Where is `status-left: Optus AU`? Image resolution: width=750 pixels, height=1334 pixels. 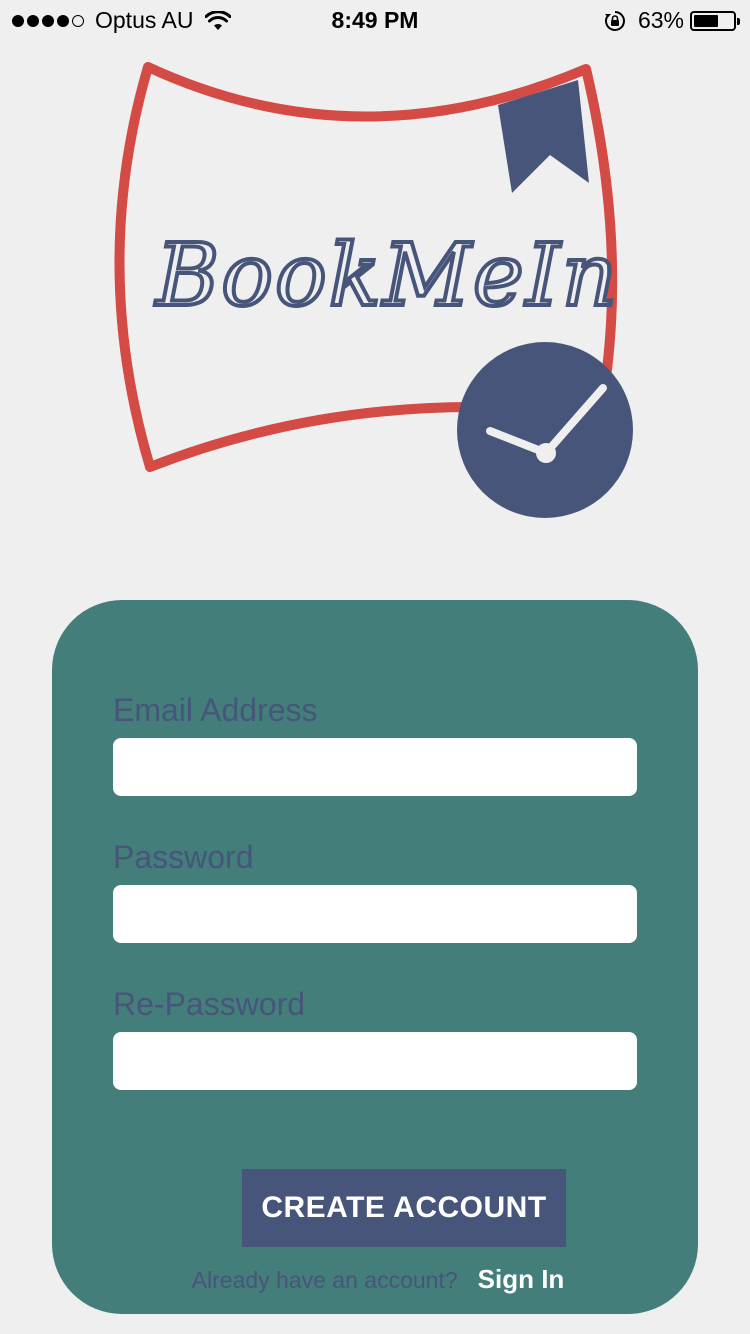 status-left: Optus AU is located at coordinates (122, 20).